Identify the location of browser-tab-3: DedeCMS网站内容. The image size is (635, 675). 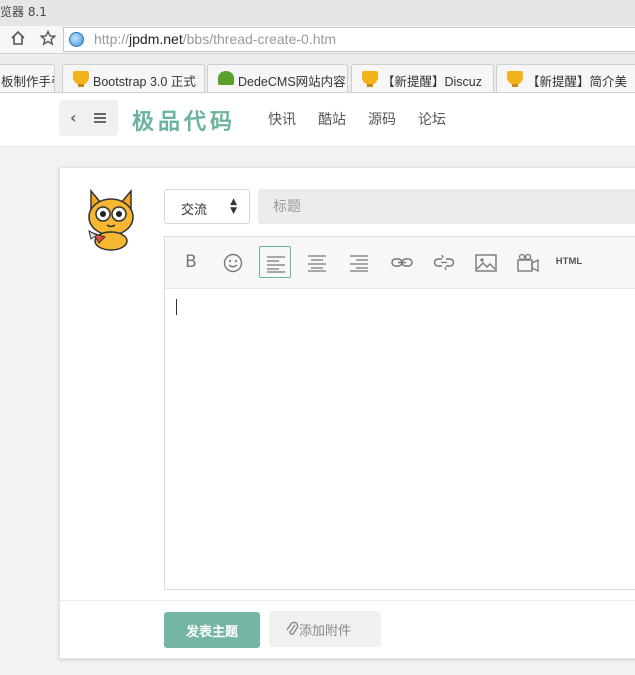
(277, 78).